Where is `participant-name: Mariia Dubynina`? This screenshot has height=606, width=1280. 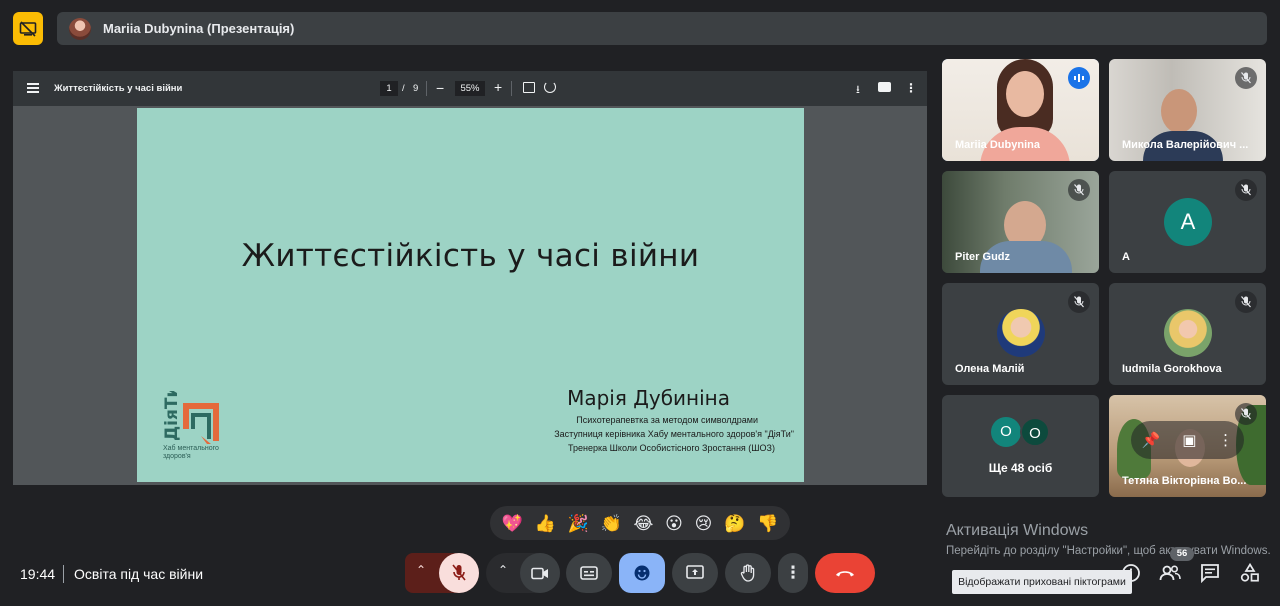 participant-name: Mariia Dubynina is located at coordinates (997, 145).